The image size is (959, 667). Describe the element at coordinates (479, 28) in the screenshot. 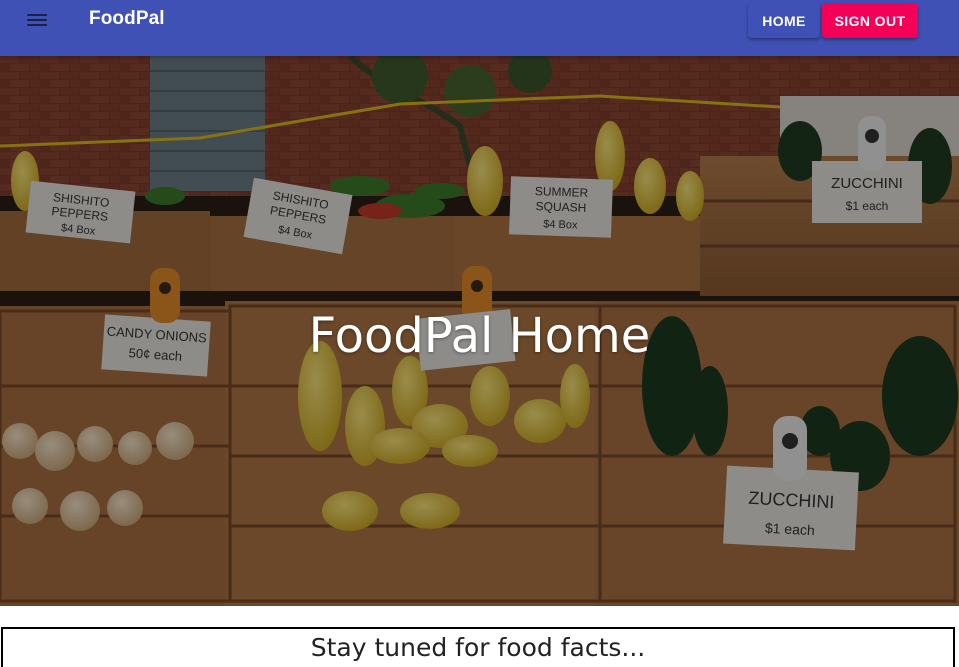

I see `app-bar: FoodPal HOME SIGN OUT` at that location.